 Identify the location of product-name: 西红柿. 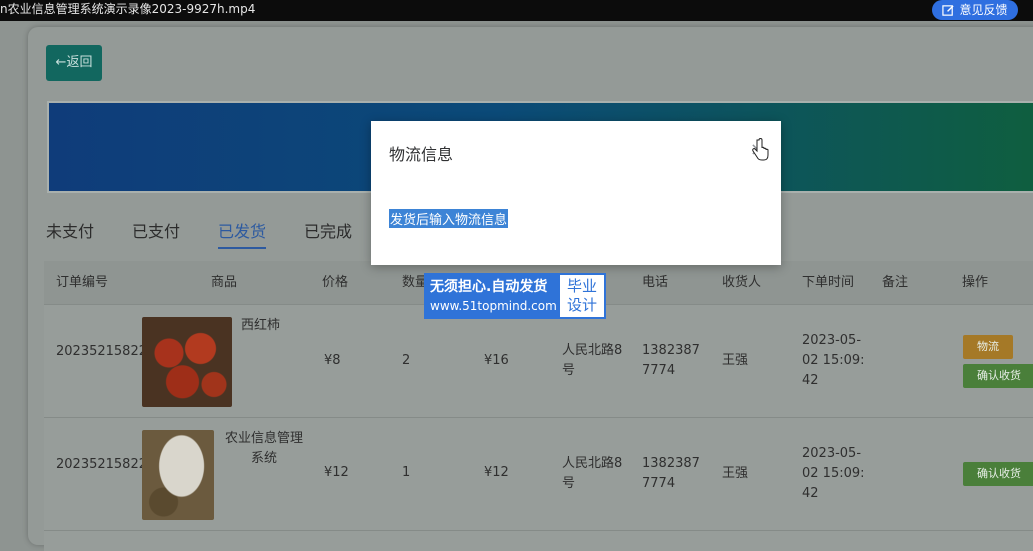
(260, 326).